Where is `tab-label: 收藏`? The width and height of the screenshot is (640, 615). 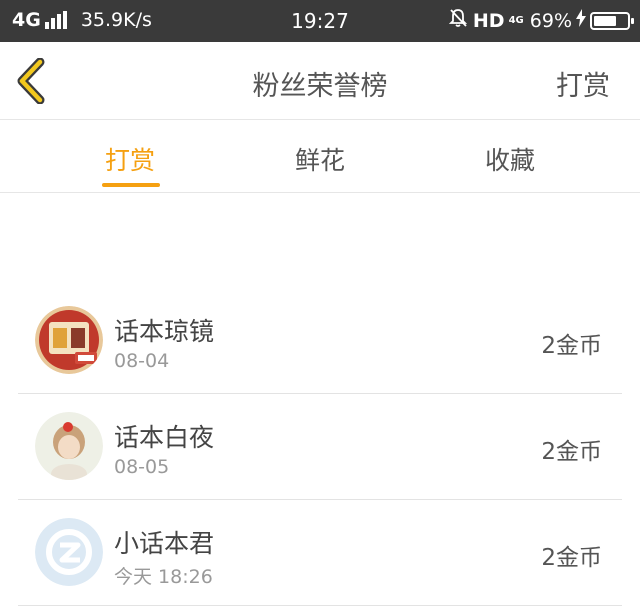
tab-label: 收藏 is located at coordinates (509, 160).